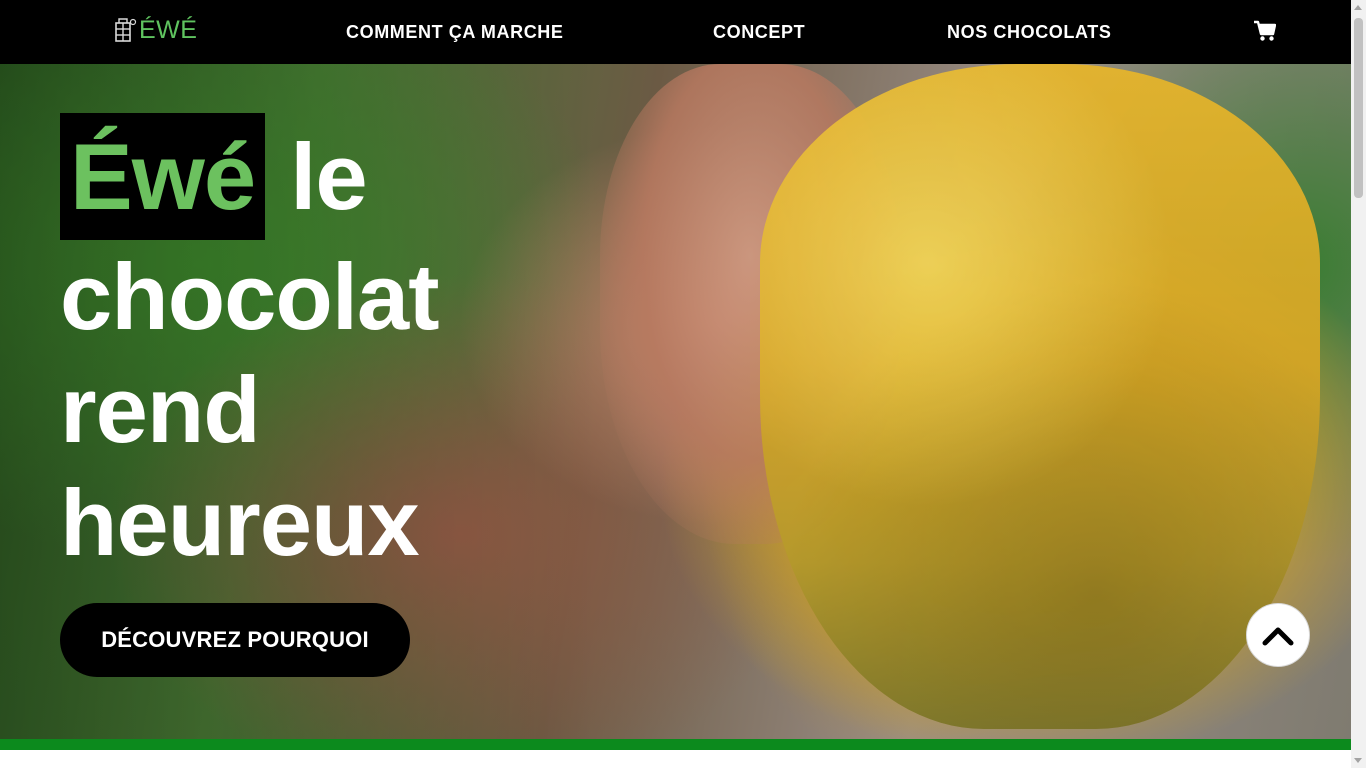  Describe the element at coordinates (1358, 384) in the screenshot. I see `page-scrollbar` at that location.